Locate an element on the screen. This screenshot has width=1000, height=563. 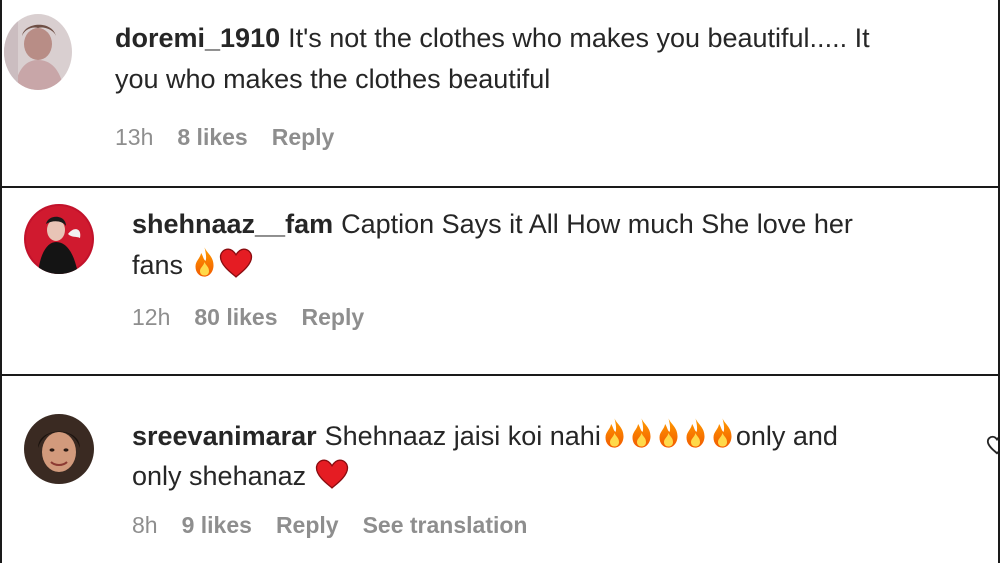
comment-text-line1-post: only and is located at coordinates (786, 436).